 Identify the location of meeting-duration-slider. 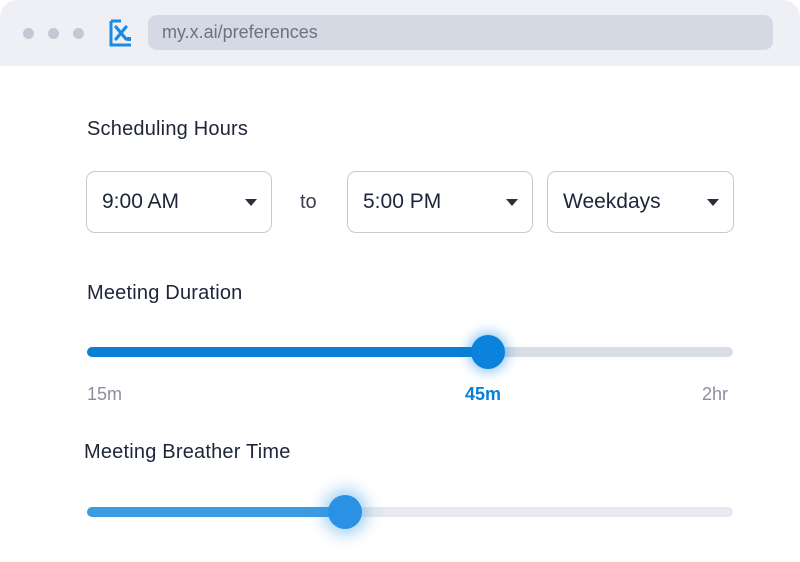
(410, 352).